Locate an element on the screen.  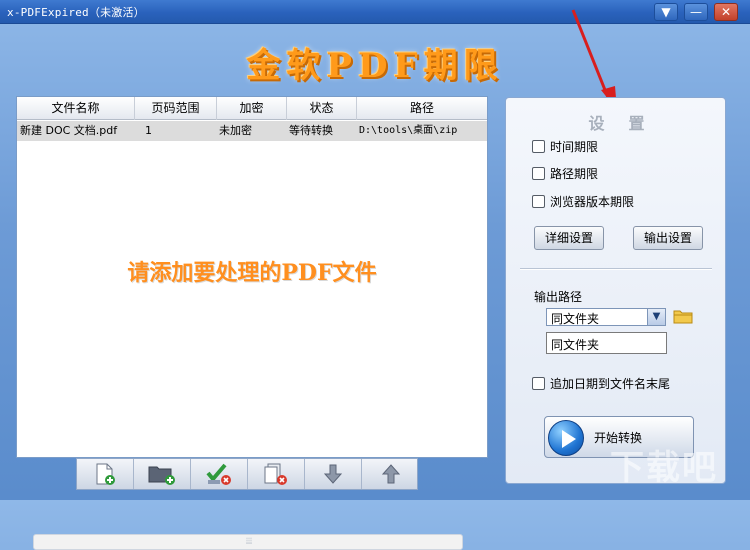
time-limit-option: 时间期限 is located at coordinates (565, 146).